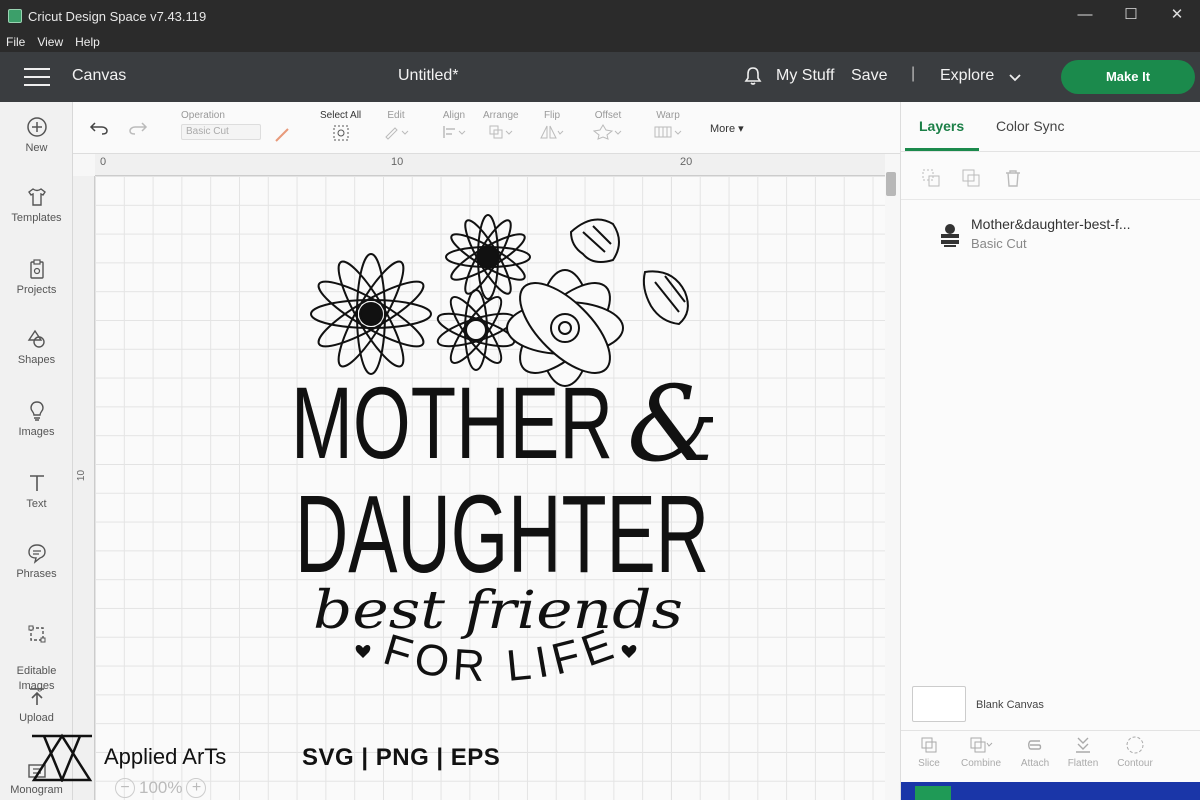 The image size is (1200, 800). What do you see at coordinates (36, 561) in the screenshot?
I see `sidebar-item-phrases: Phrases` at bounding box center [36, 561].